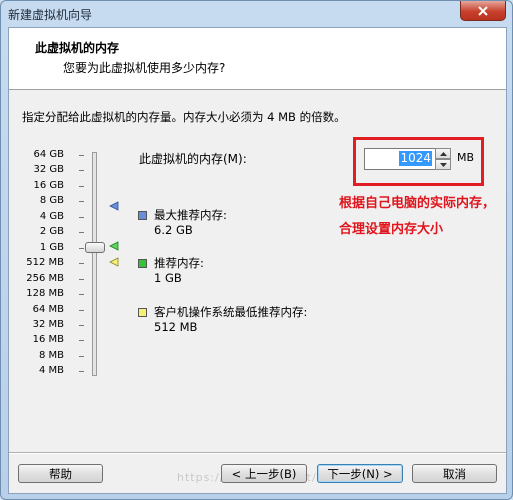 The image size is (513, 500). I want to click on scale-label: 32 MB, so click(48, 324).